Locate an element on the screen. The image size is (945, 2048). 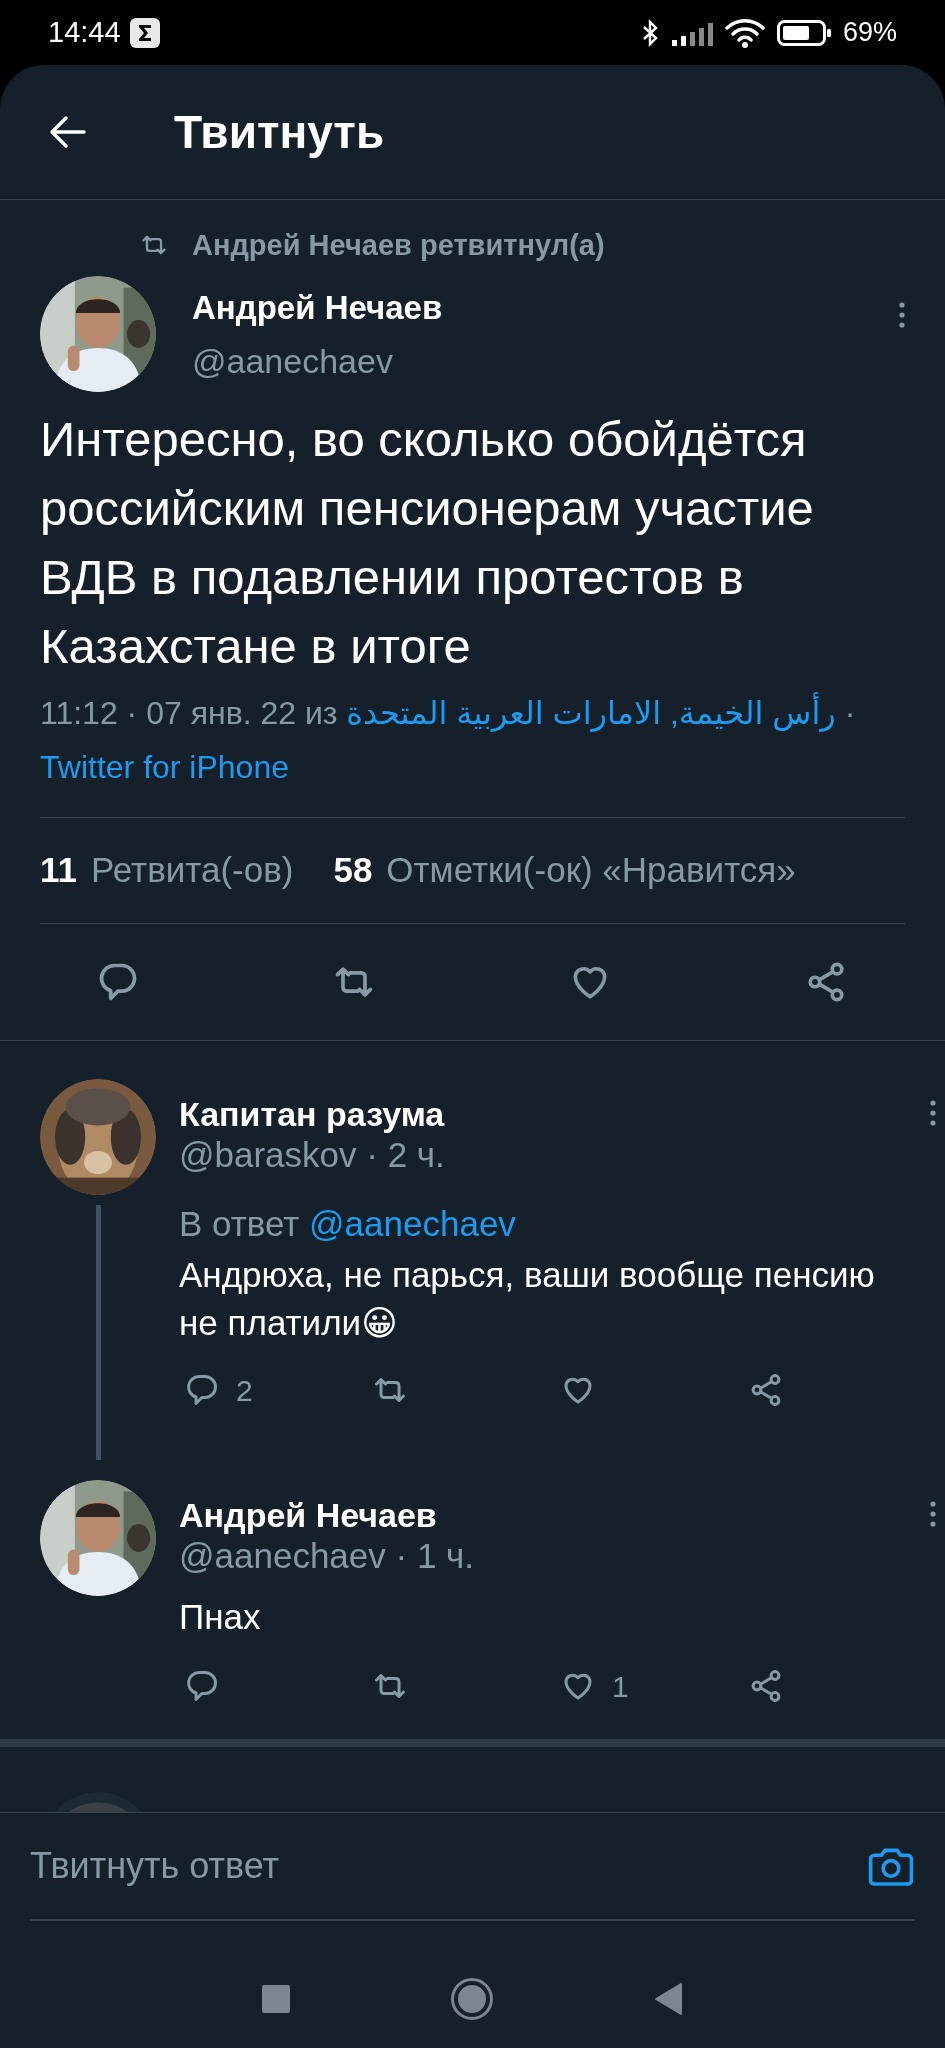
reply-text: Андрюха, не парься, ваши вообще пенсию не платили😀 is located at coordinates (527, 1299).